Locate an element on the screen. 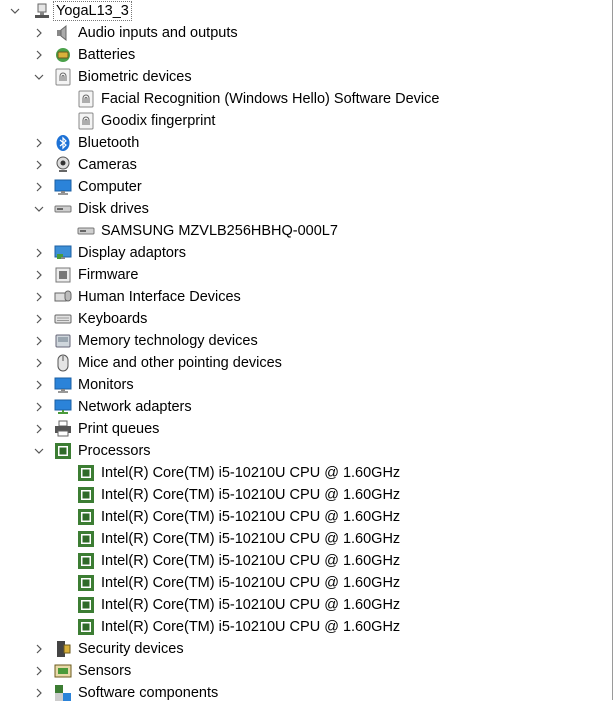 This screenshot has width=614, height=707. tree-node-hid: Human Interface Devices is located at coordinates (306, 297).